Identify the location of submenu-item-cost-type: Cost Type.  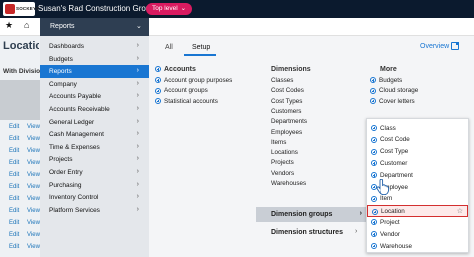
(417, 152).